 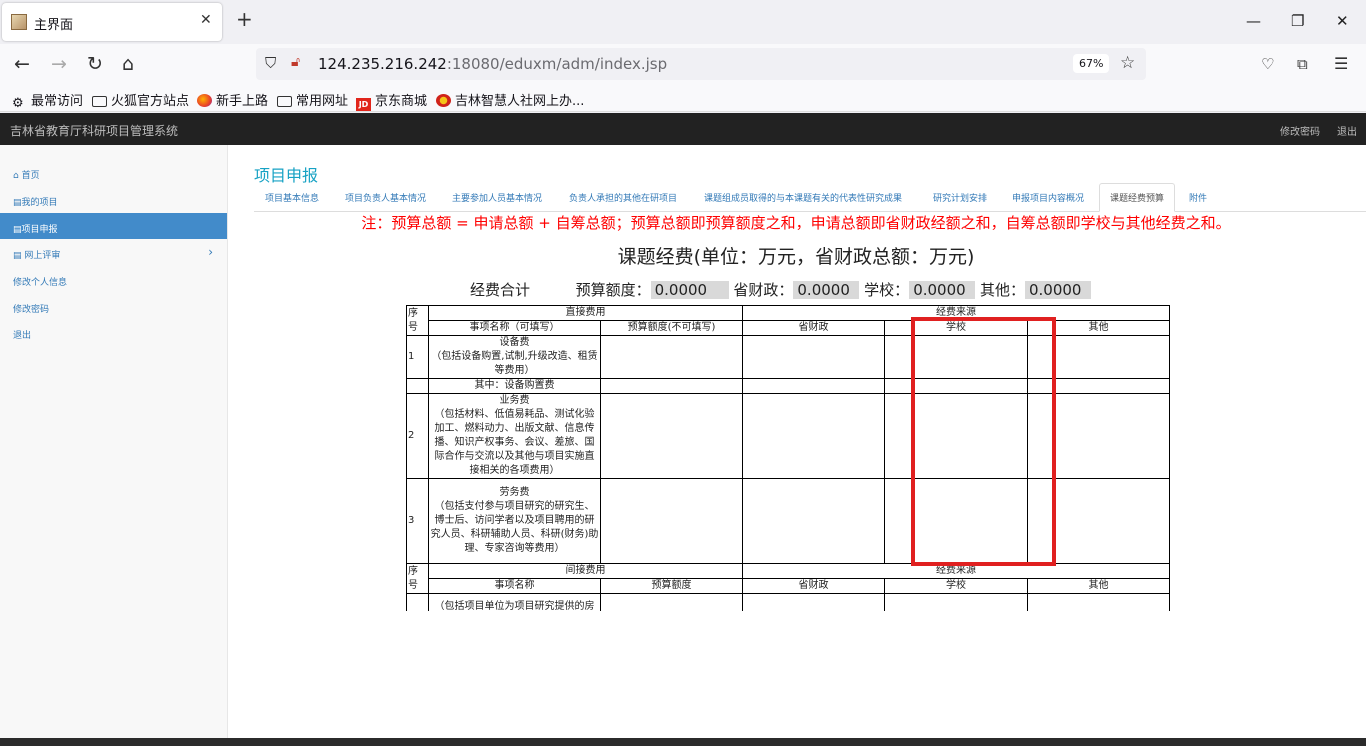 What do you see at coordinates (443, 100) in the screenshot?
I see `emblem-icon` at bounding box center [443, 100].